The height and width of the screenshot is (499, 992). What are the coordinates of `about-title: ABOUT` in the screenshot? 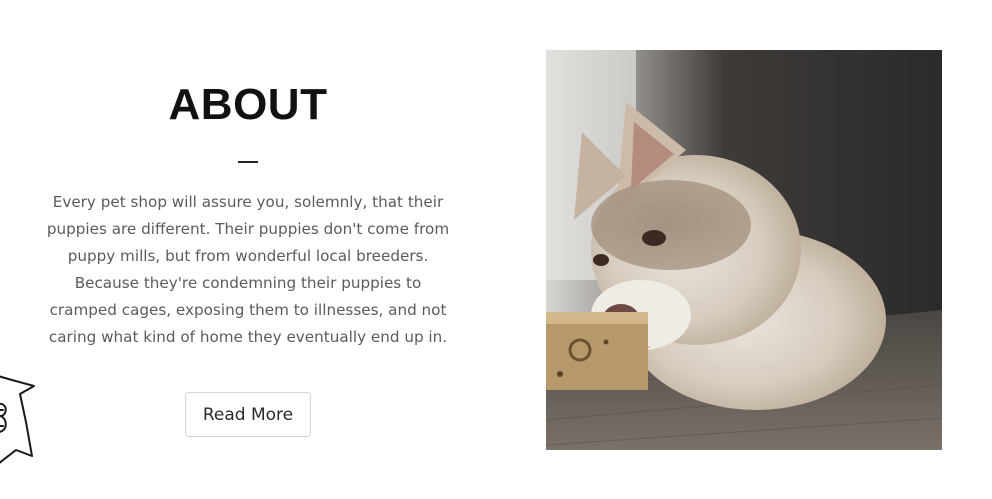 It's located at (248, 104).